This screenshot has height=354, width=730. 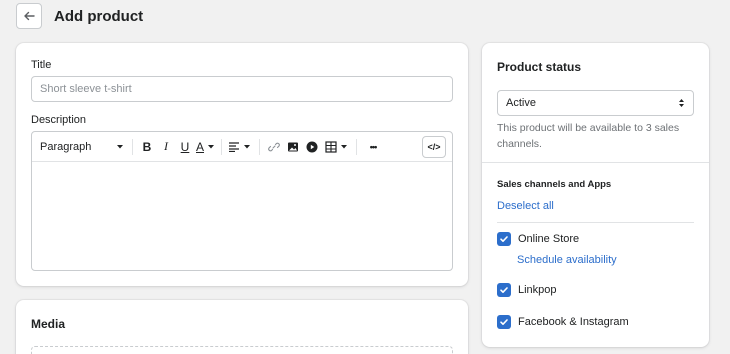 What do you see at coordinates (166, 147) in the screenshot?
I see `italic-button: I` at bounding box center [166, 147].